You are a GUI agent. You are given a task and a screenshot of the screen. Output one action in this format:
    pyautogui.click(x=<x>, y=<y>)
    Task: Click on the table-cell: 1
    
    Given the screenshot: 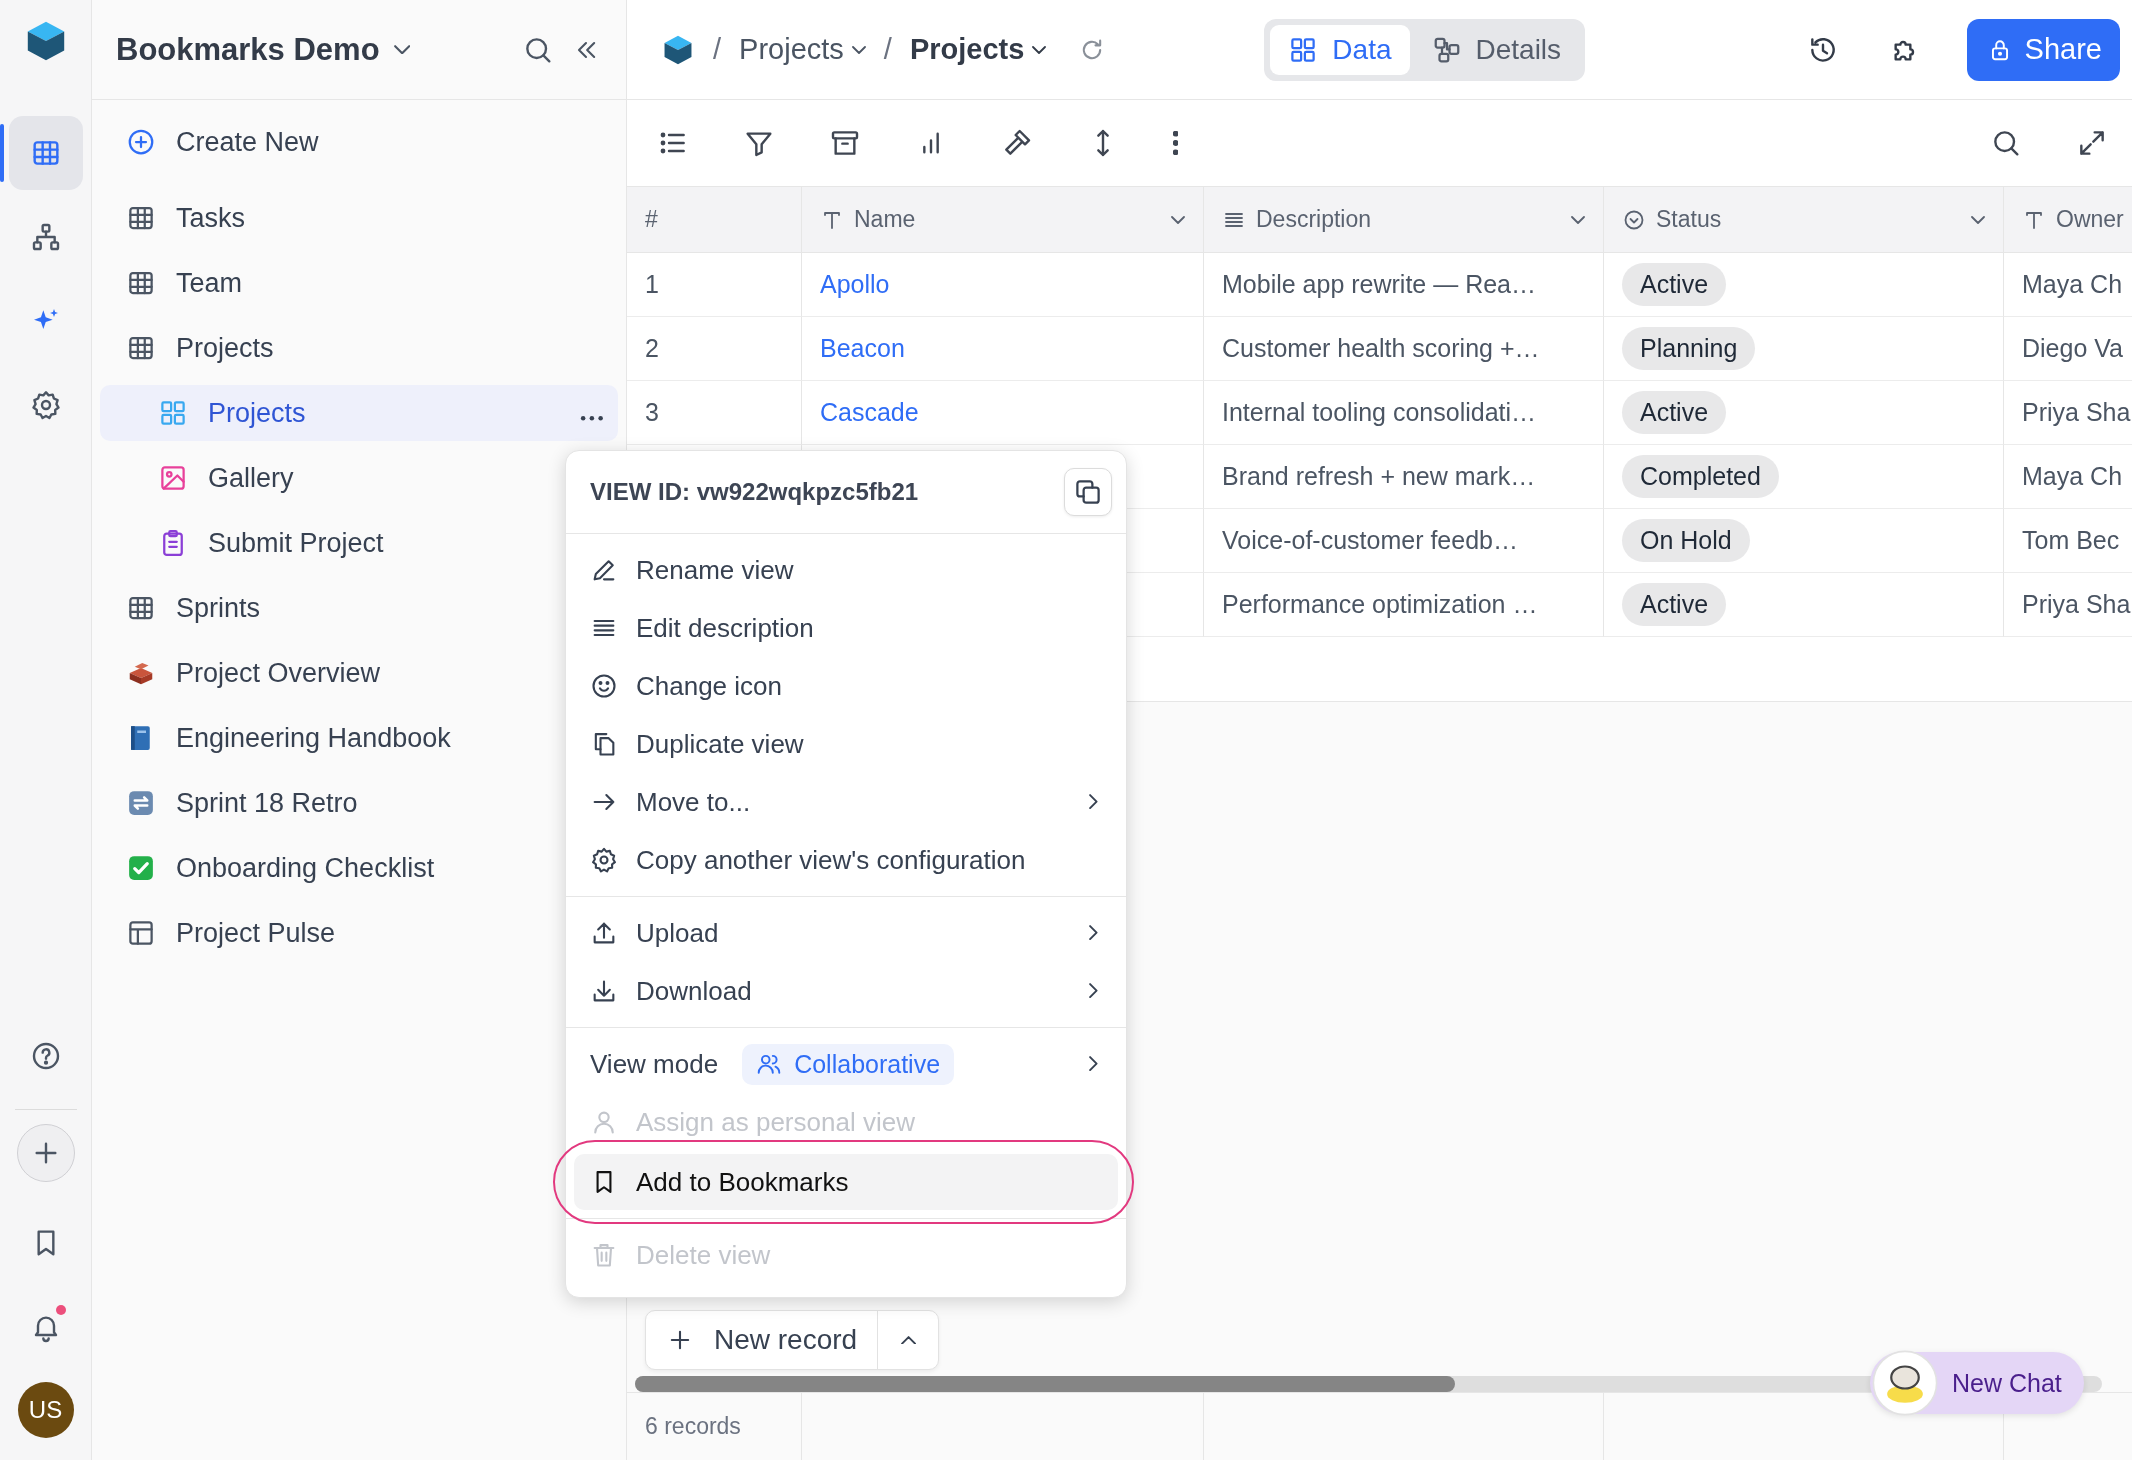 What is the action you would take?
    pyautogui.click(x=714, y=285)
    